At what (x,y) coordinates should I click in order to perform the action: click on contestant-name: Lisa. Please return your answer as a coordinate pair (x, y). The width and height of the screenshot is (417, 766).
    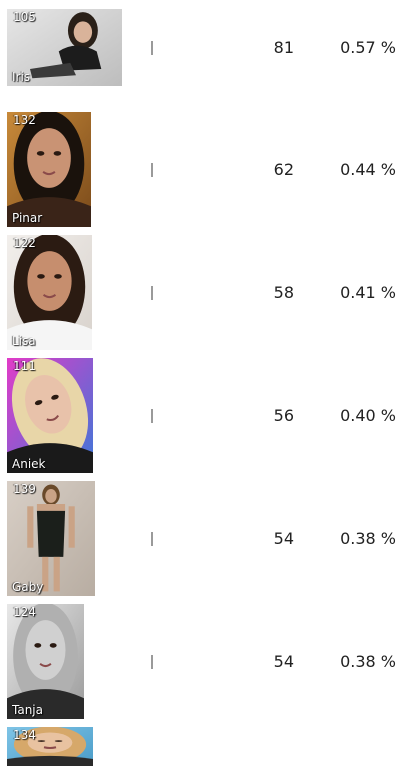
    Looking at the image, I should click on (24, 341).